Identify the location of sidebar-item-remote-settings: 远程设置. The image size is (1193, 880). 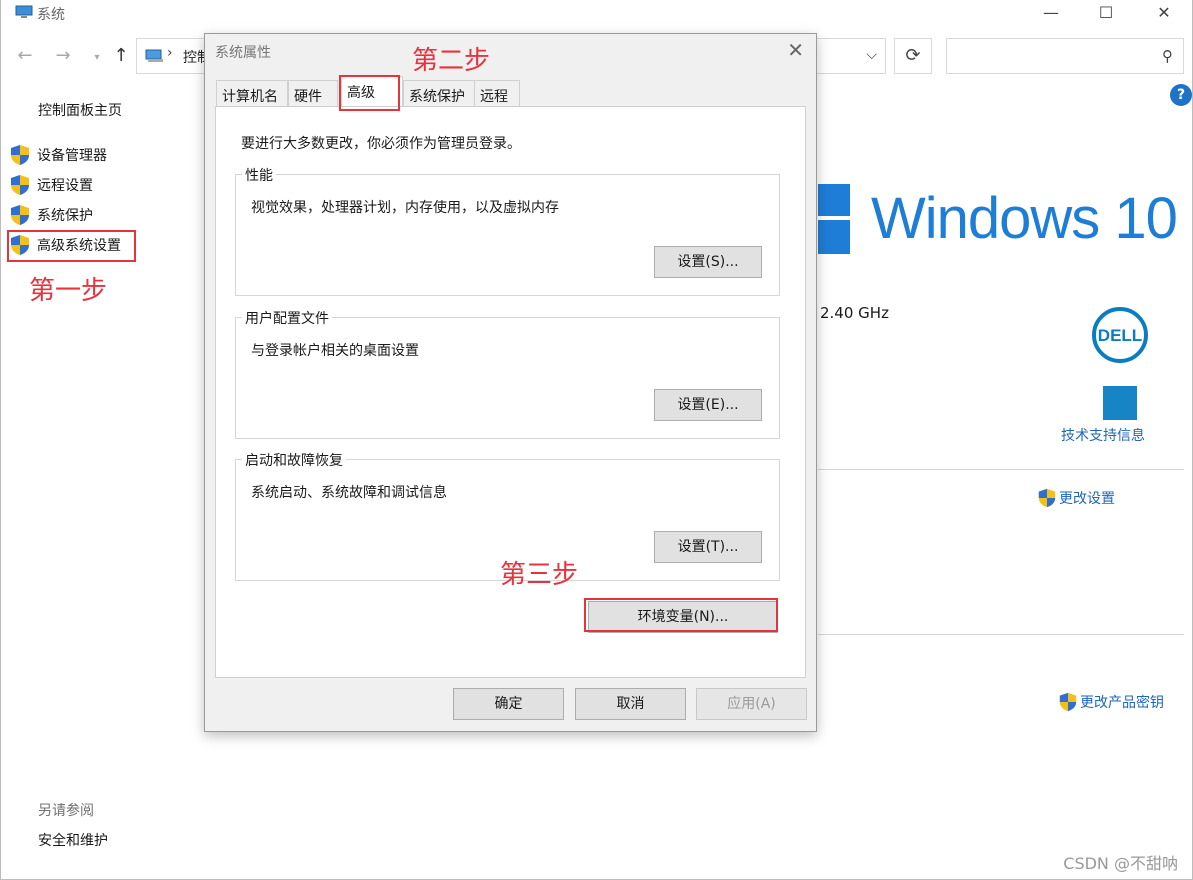
(51, 185).